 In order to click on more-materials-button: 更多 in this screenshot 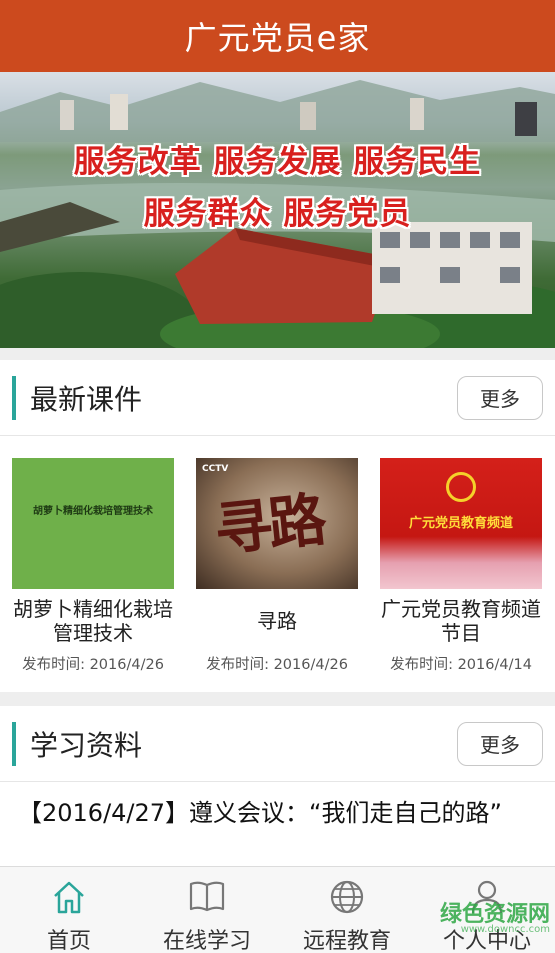, I will do `click(500, 743)`.